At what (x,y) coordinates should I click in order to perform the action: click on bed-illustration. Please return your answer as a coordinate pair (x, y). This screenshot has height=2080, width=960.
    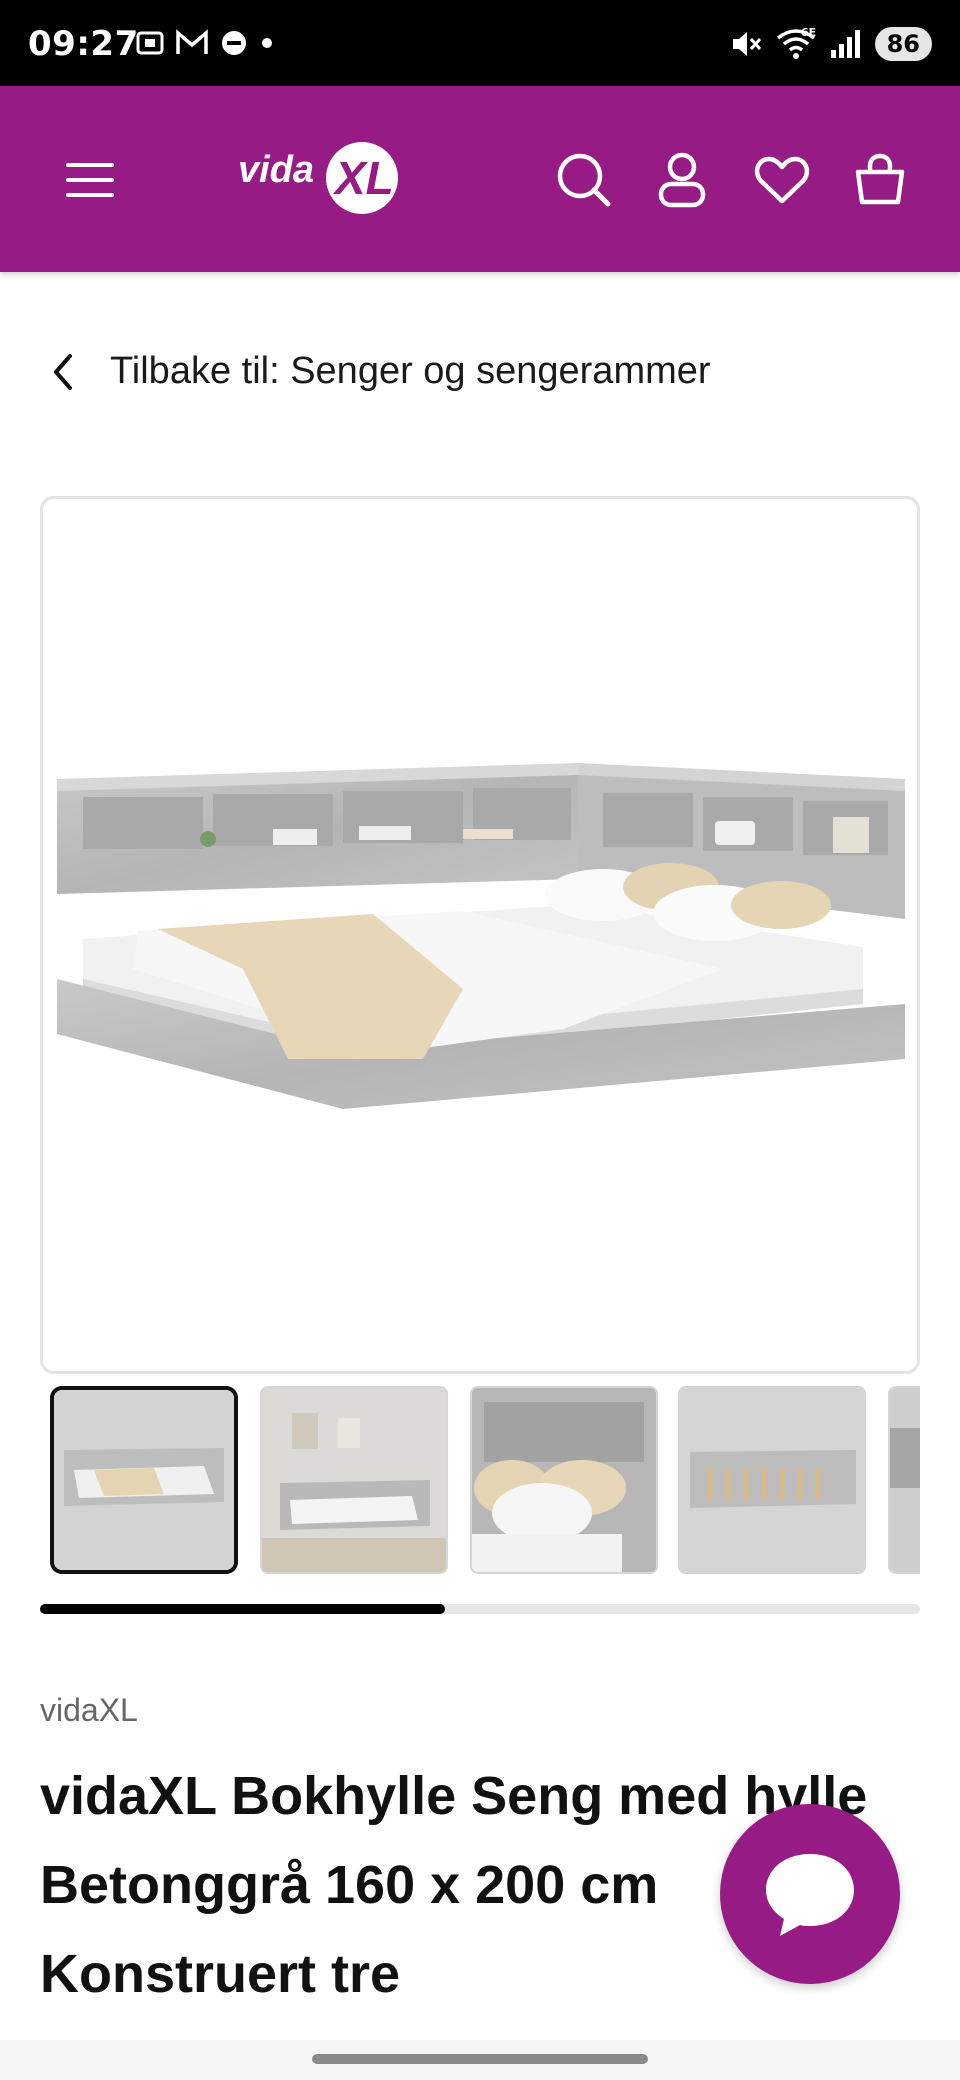
    Looking at the image, I should click on (481, 936).